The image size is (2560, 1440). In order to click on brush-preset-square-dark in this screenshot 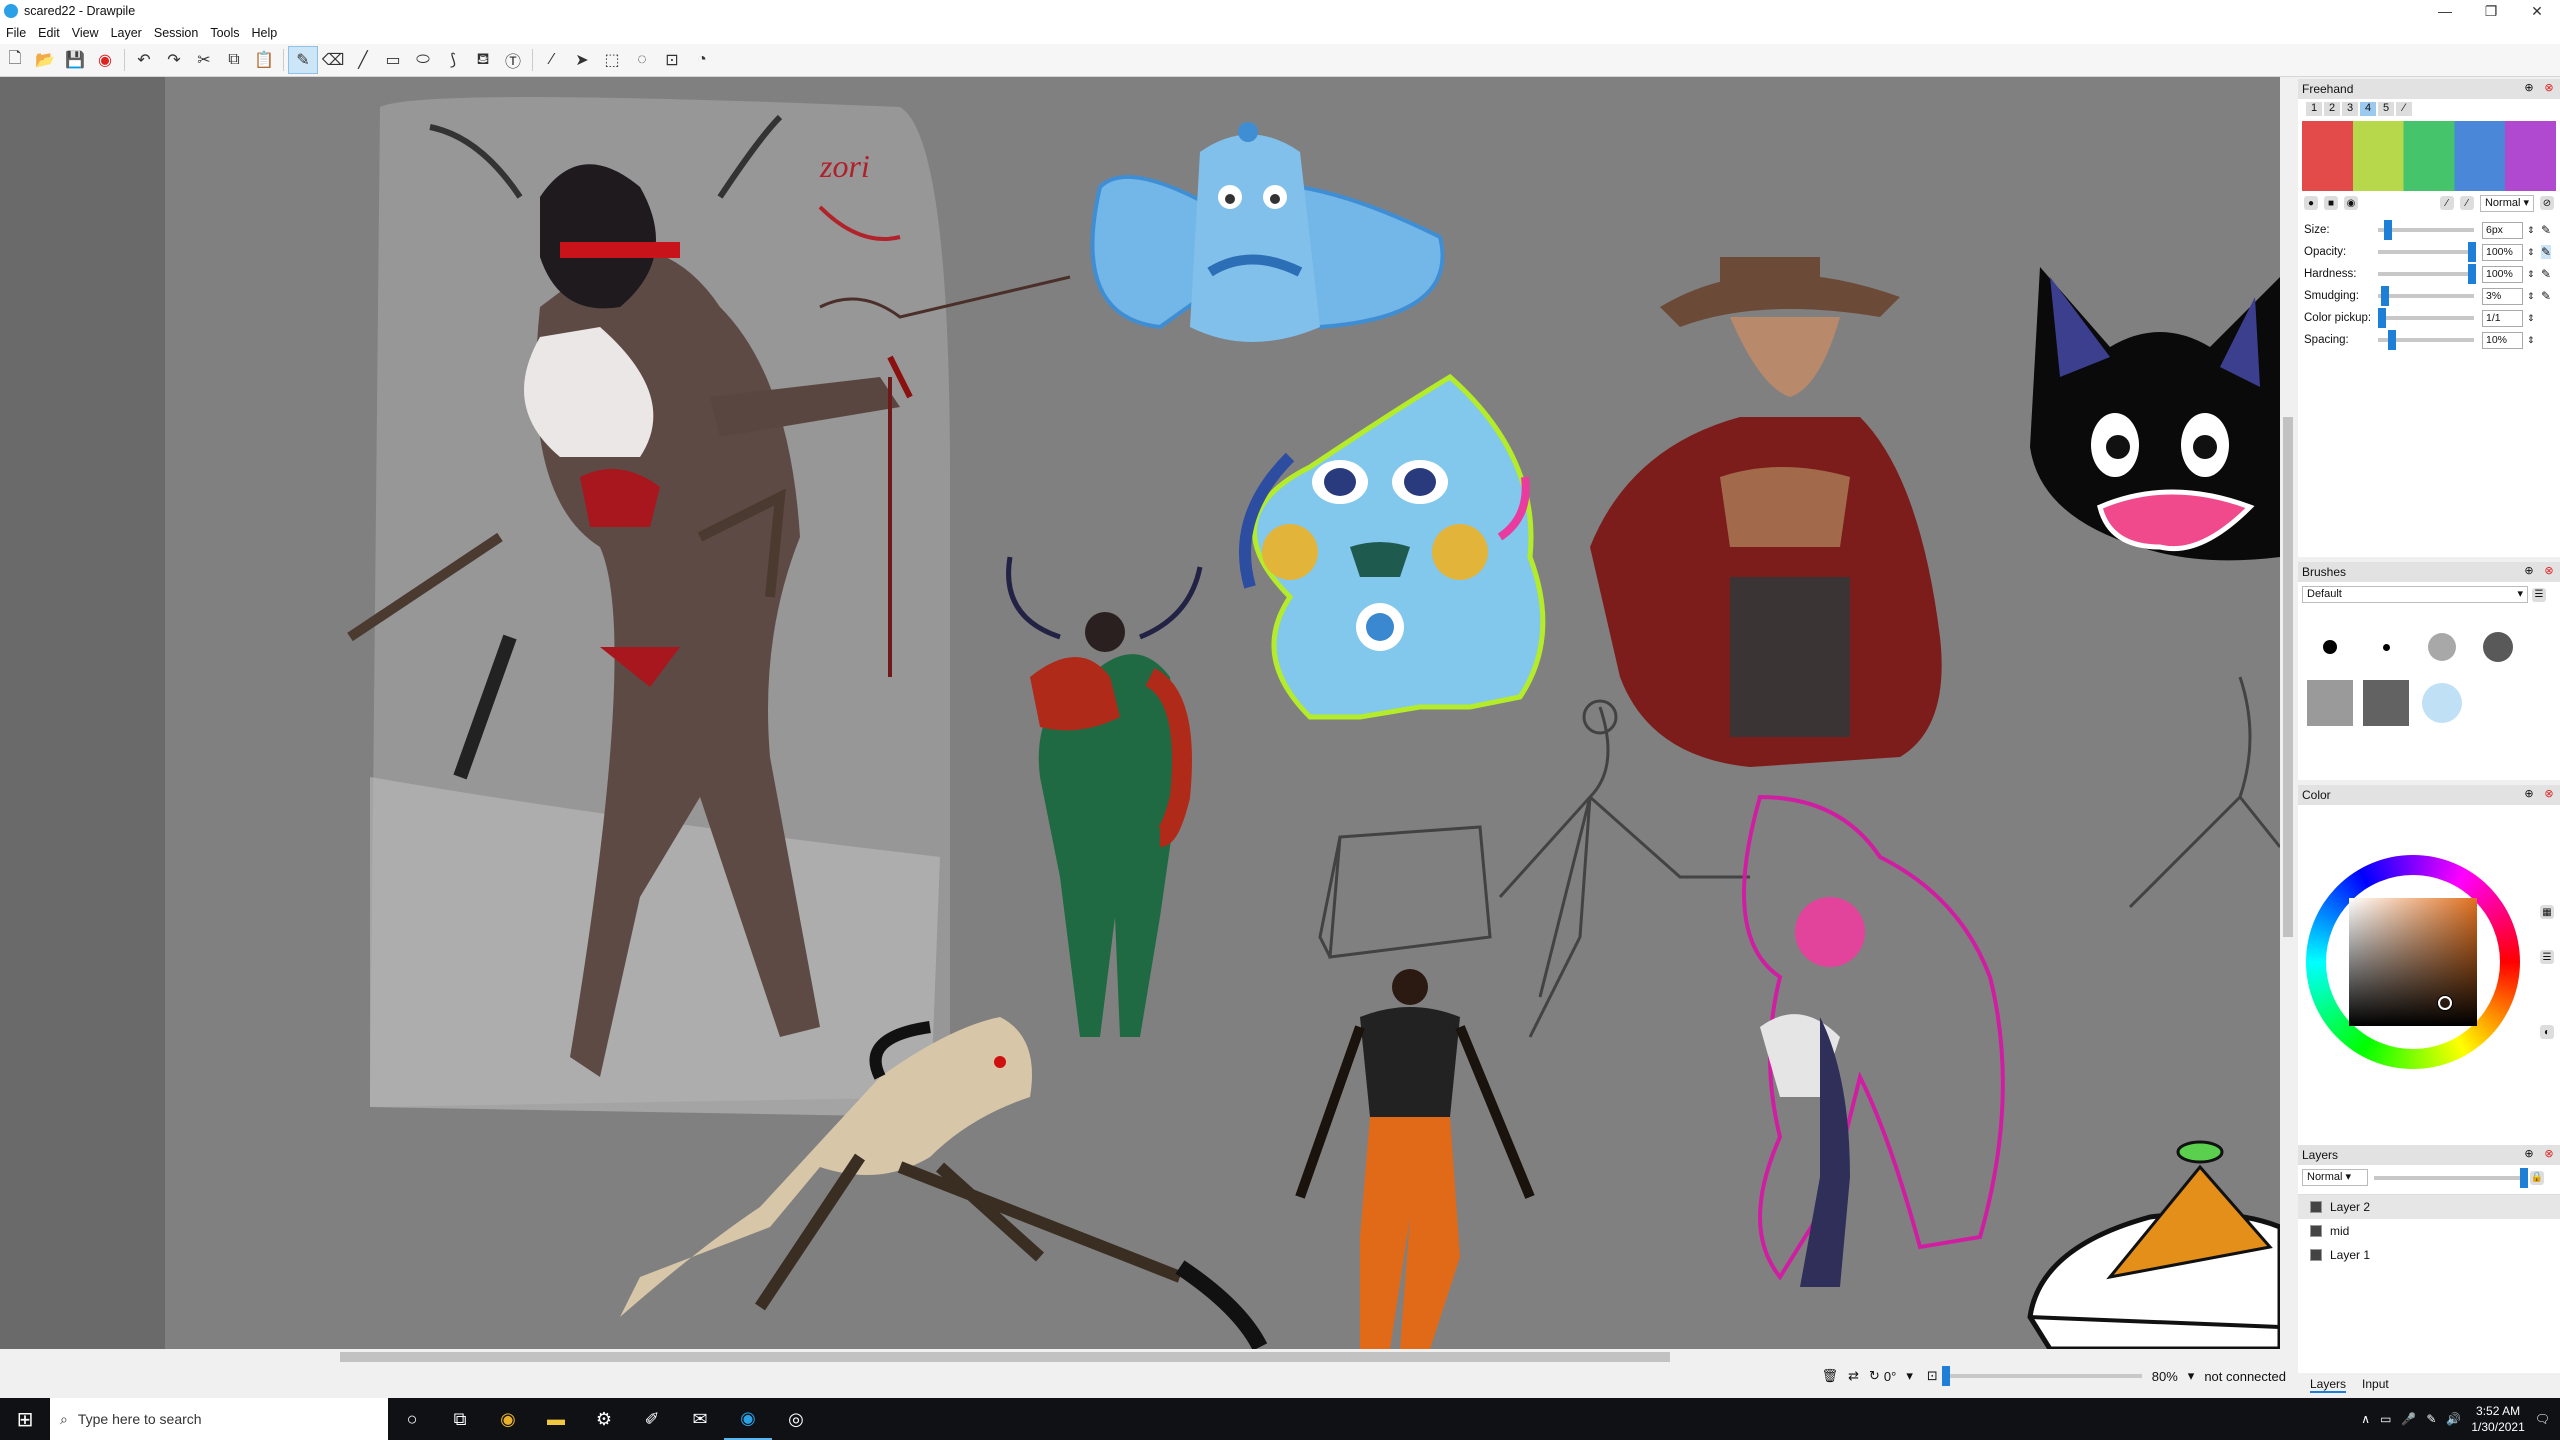, I will do `click(2386, 703)`.